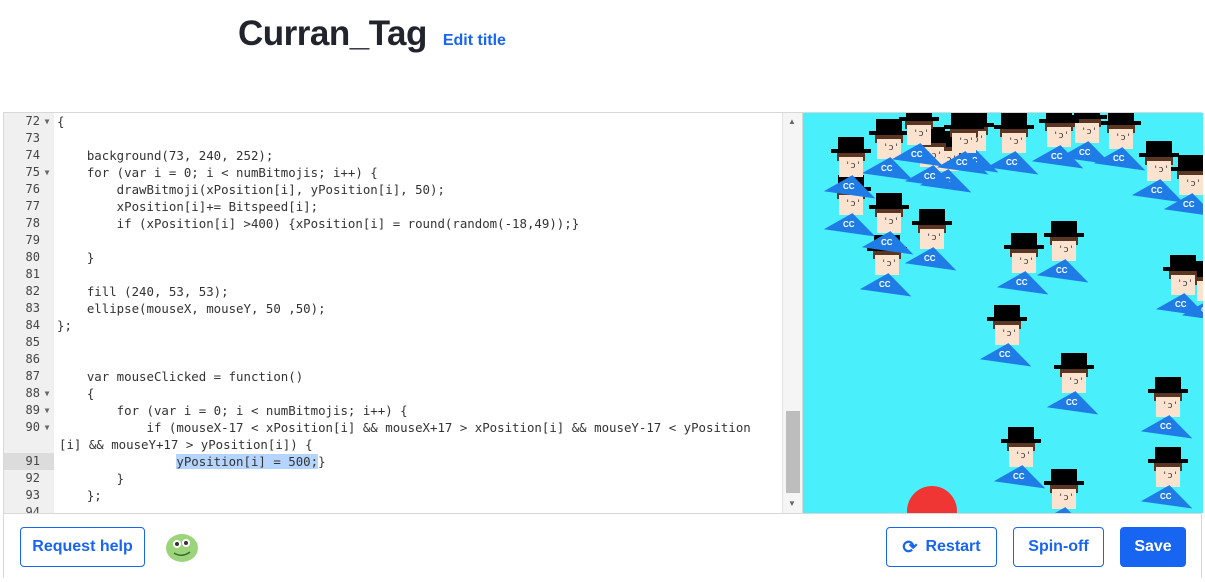  I want to click on edit-title-link: Edit title, so click(474, 41).